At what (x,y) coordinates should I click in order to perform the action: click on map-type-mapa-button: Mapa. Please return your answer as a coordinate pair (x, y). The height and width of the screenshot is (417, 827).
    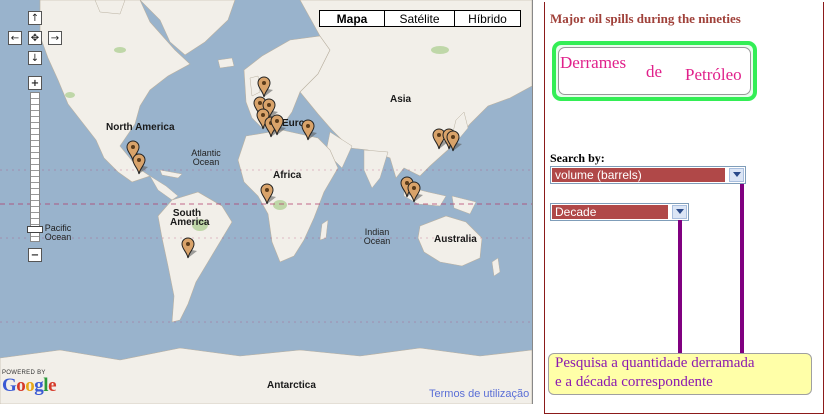
    Looking at the image, I should click on (352, 18).